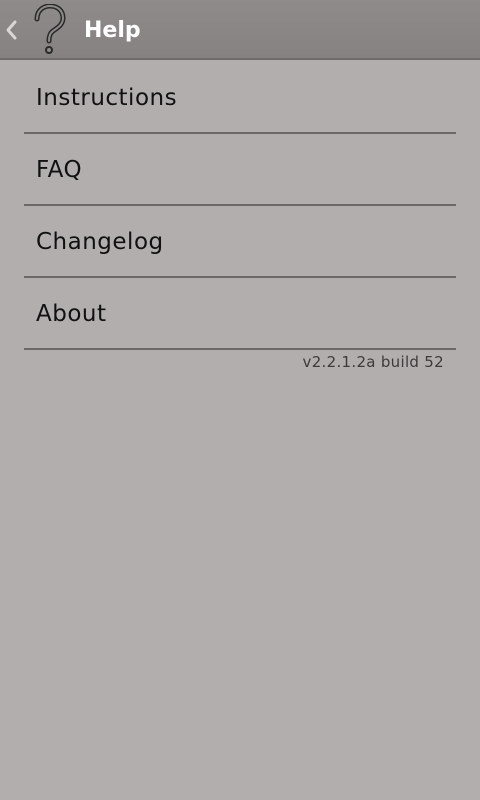  I want to click on menu-item-label: Changelog, so click(100, 242).